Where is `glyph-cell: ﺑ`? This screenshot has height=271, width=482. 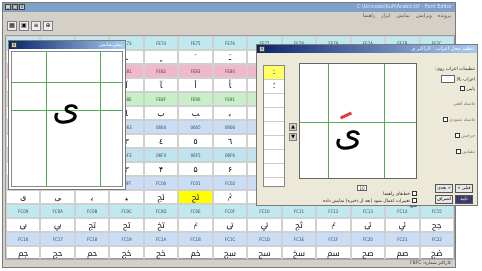 glyph-cell: ﺑ is located at coordinates (230, 113).